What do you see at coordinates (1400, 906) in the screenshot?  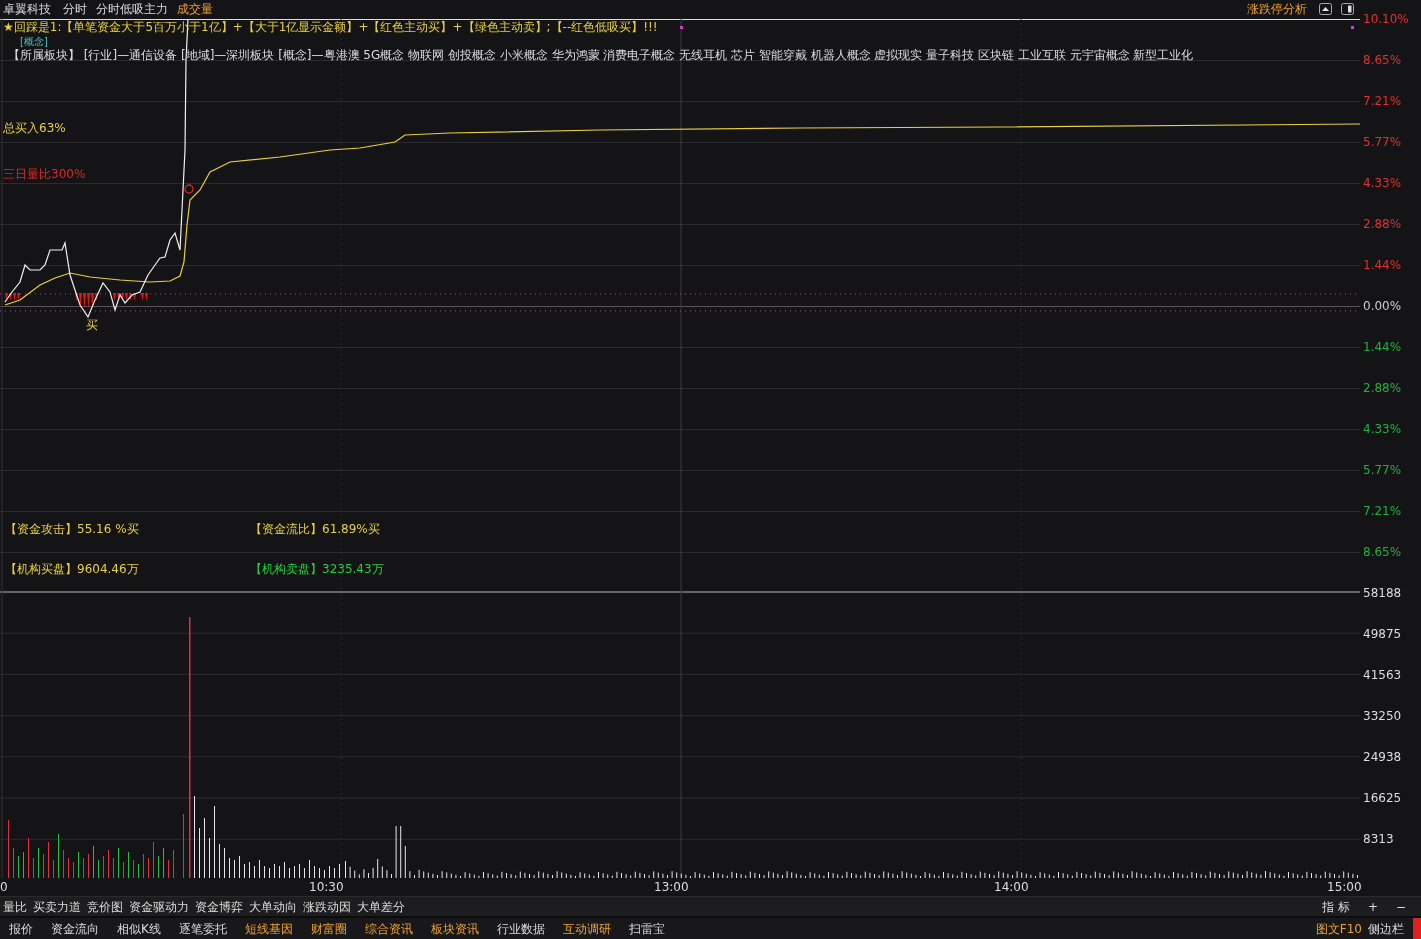 I see `indicator-control: −` at bounding box center [1400, 906].